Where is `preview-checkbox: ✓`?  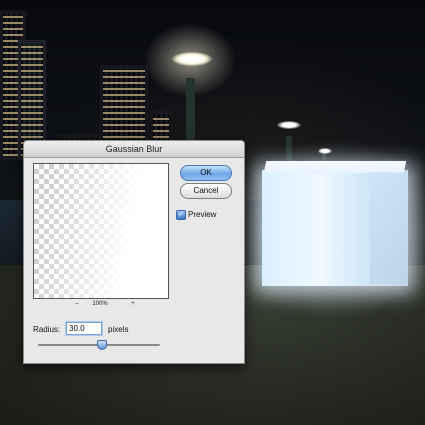 preview-checkbox: ✓ is located at coordinates (181, 215).